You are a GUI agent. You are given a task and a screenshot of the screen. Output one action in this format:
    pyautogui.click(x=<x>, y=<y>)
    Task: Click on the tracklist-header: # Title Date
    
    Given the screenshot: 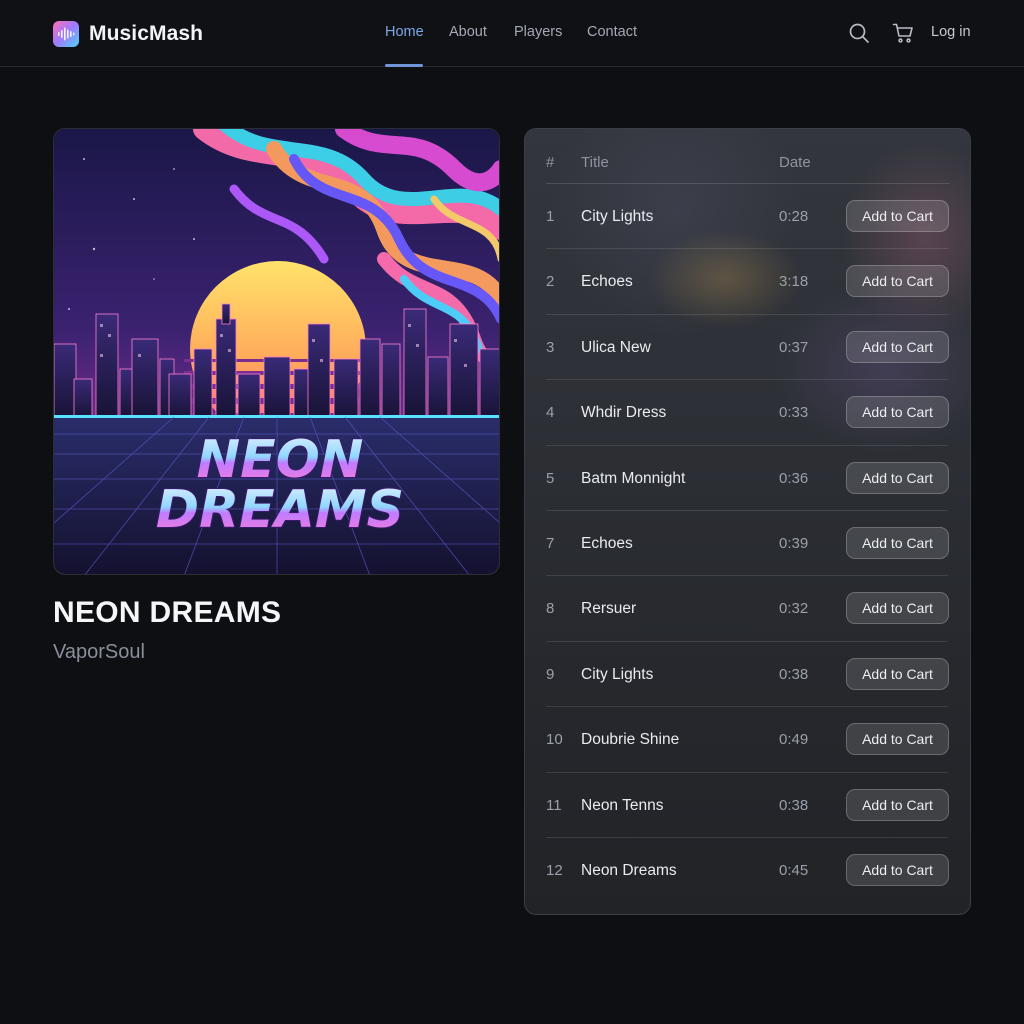 What is the action you would take?
    pyautogui.click(x=747, y=156)
    